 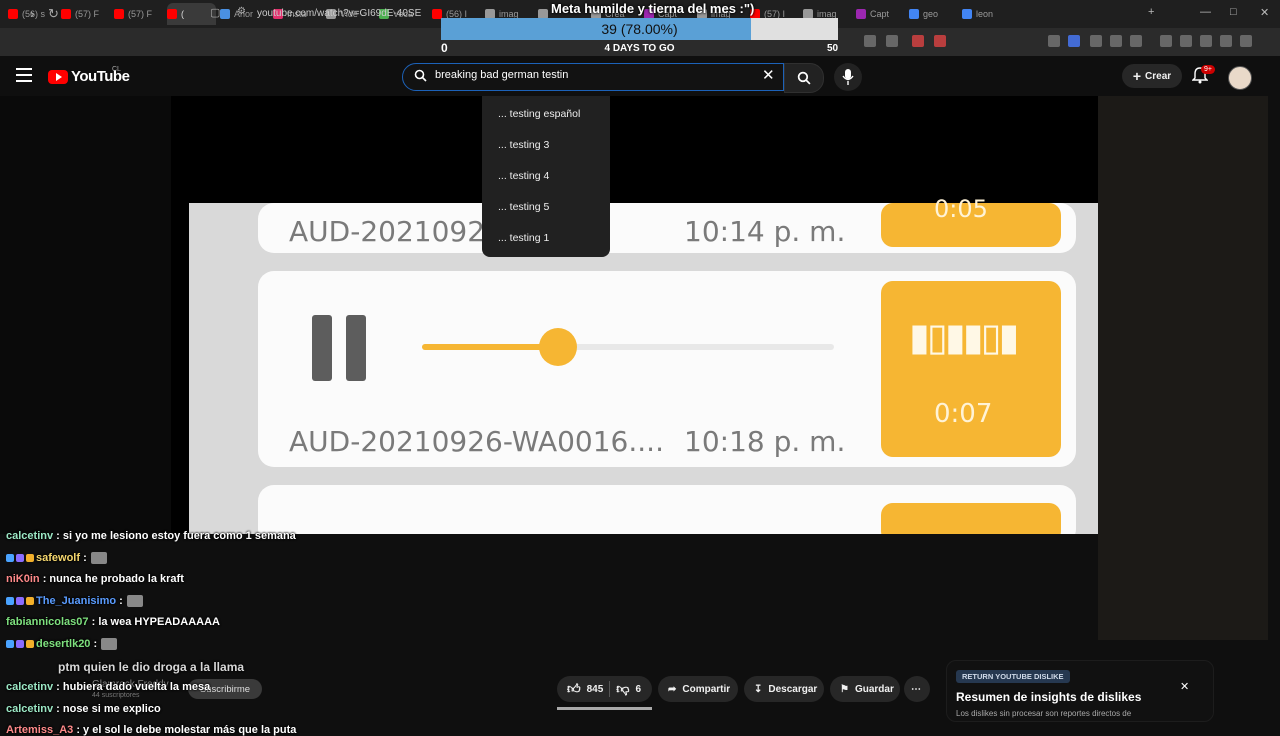 What do you see at coordinates (23, 579) in the screenshot?
I see `chat-username: niK0in` at bounding box center [23, 579].